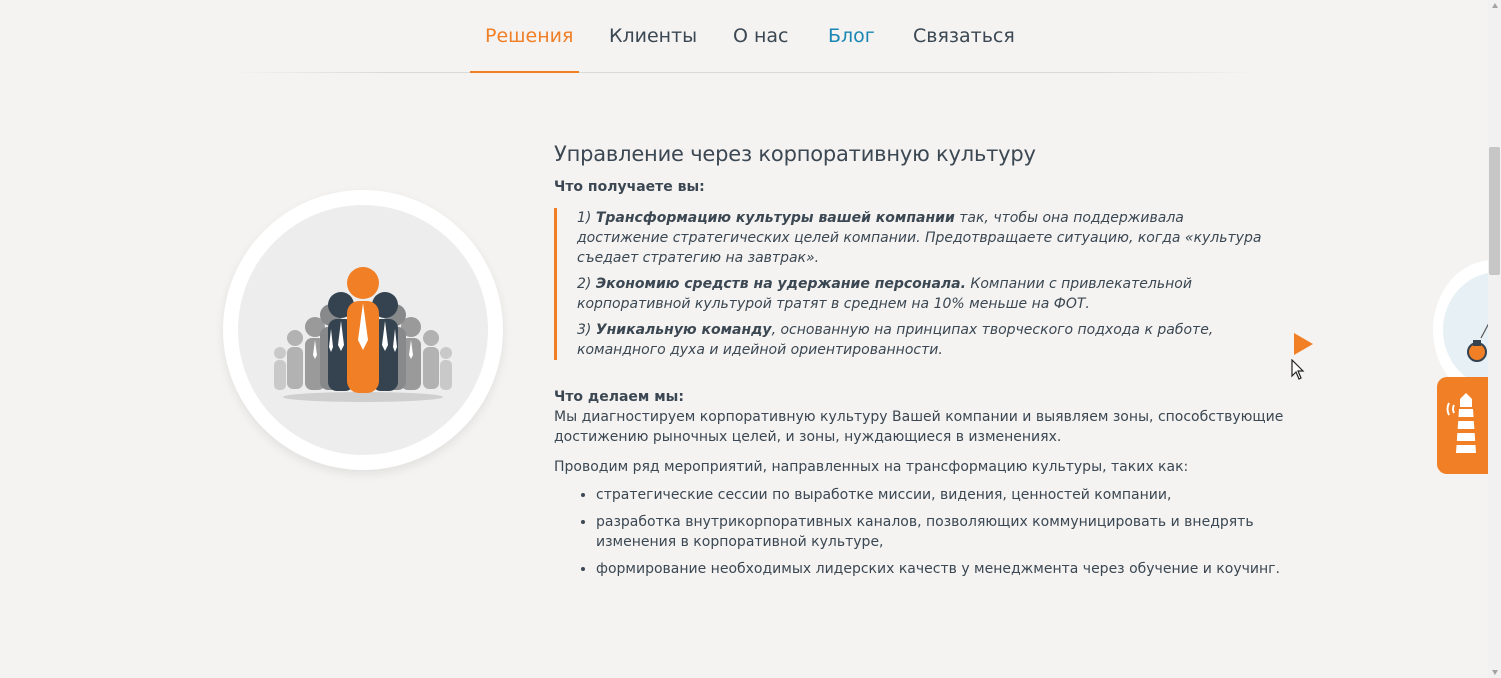  What do you see at coordinates (1495, 5) in the screenshot?
I see `scroll-up-icon` at bounding box center [1495, 5].